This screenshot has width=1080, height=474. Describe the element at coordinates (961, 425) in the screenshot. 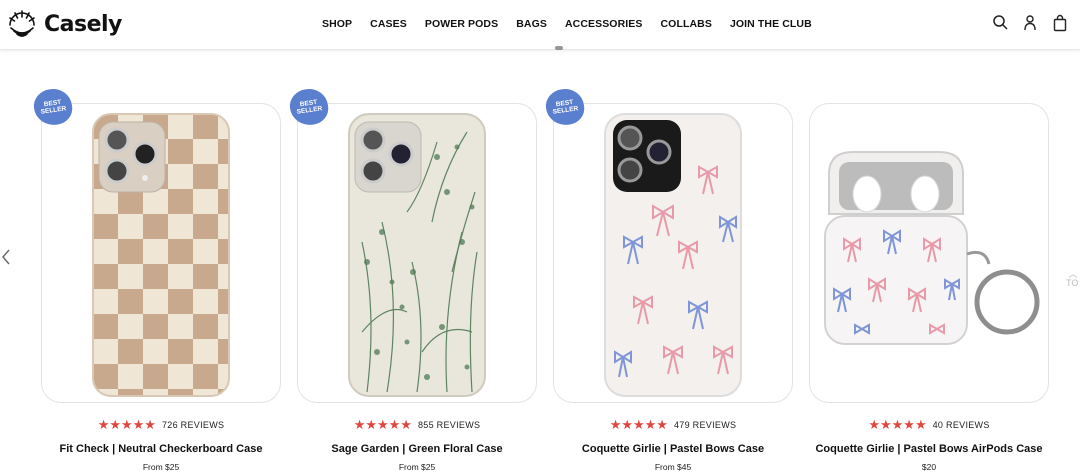

I see `review-count: 40 REVIEWS` at that location.